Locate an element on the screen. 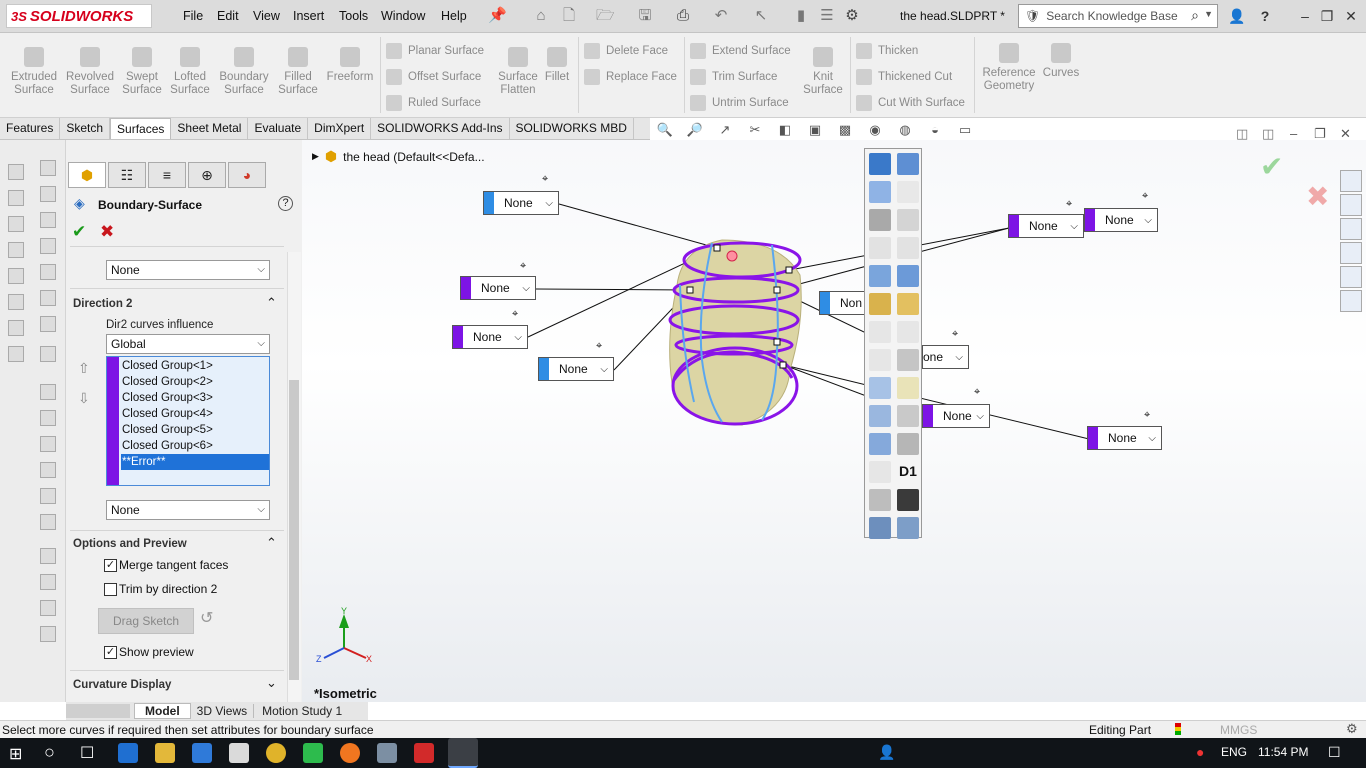 The image size is (1366, 768). tab-dimxpert: DimXpert is located at coordinates (340, 128).